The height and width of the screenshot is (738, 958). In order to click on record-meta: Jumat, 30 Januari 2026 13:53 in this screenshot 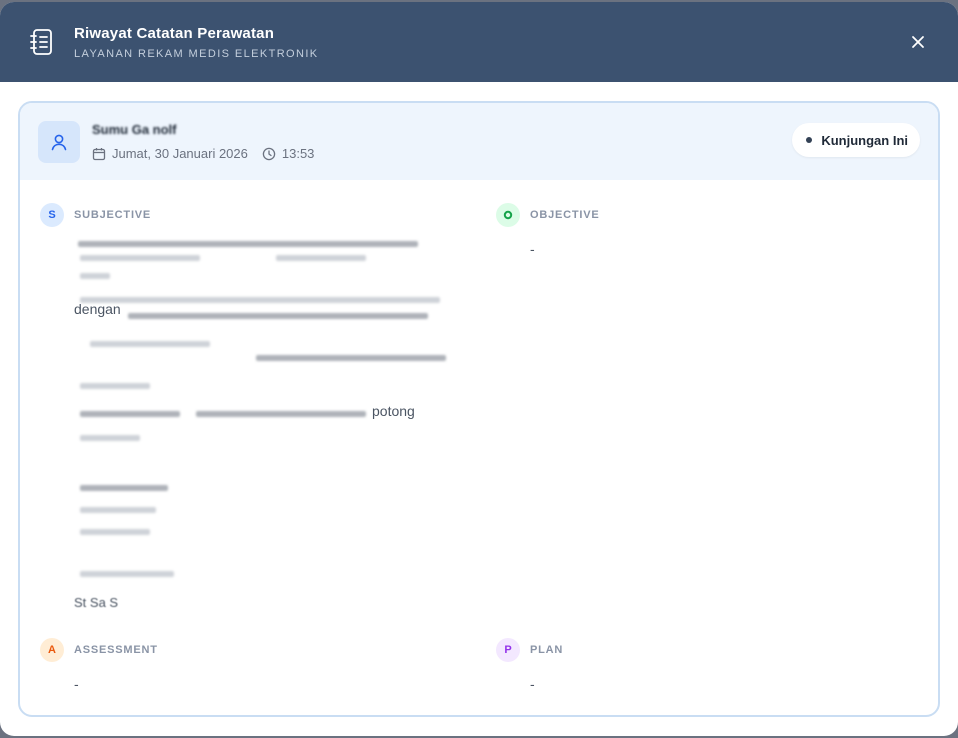, I will do `click(210, 153)`.